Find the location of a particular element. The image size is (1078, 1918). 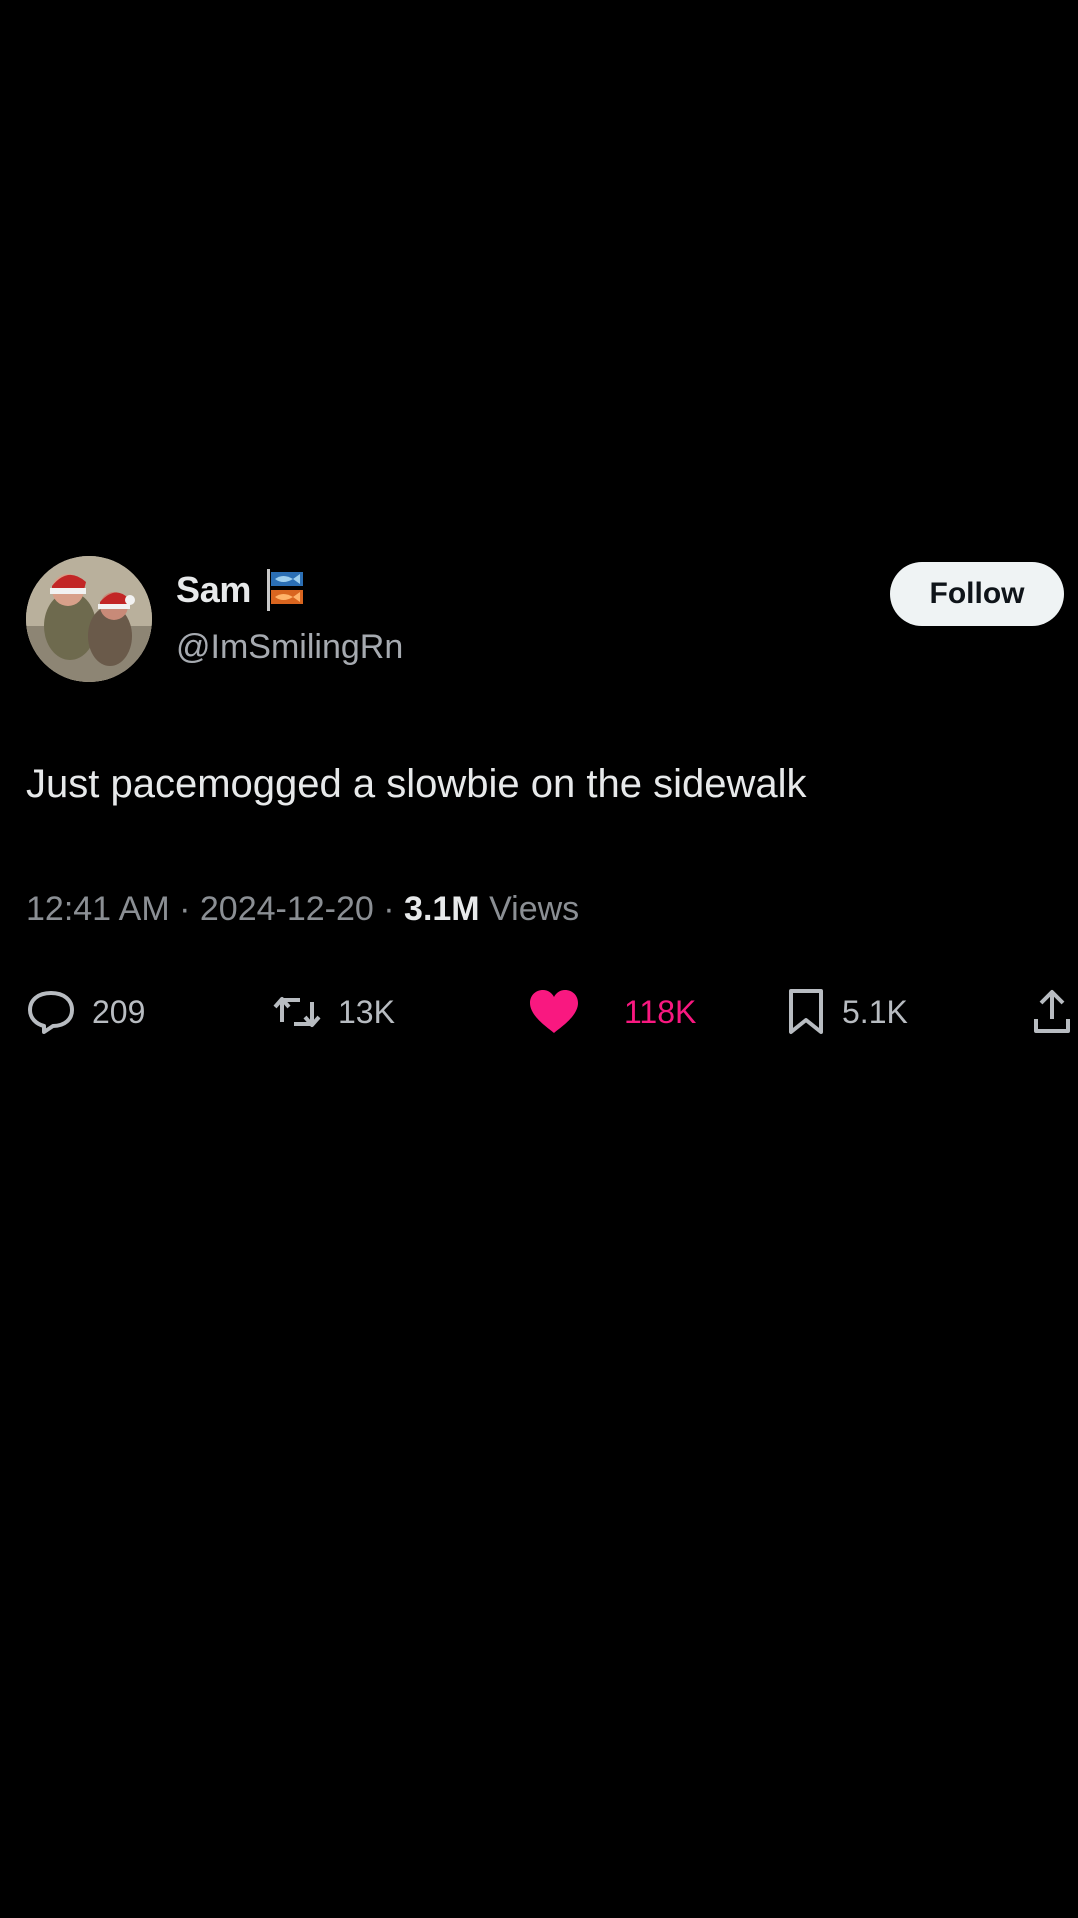

bookmark-button: 5.1K is located at coordinates (847, 1012).